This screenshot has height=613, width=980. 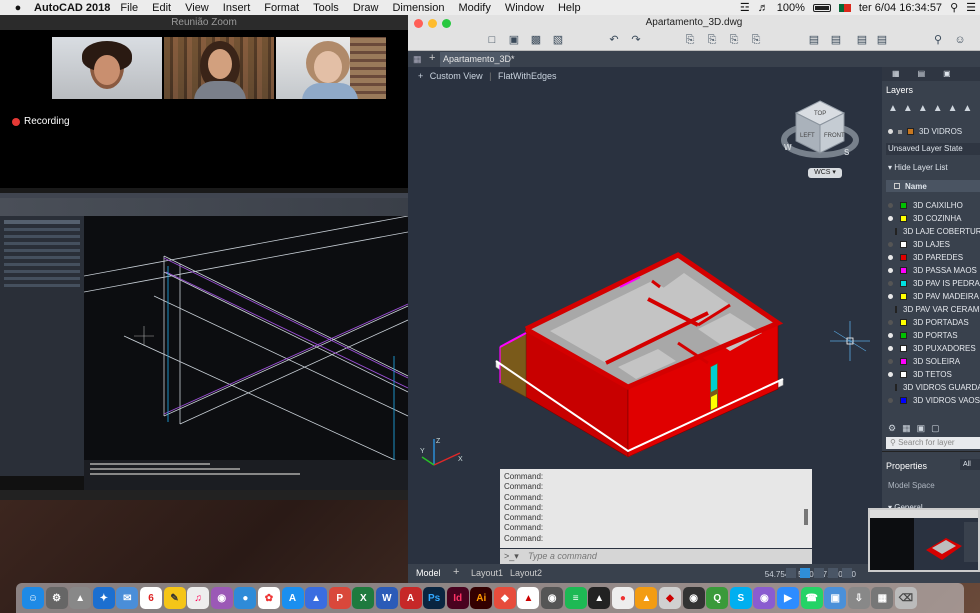 What do you see at coordinates (492, 40) in the screenshot?
I see `new-file-icon: □` at bounding box center [492, 40].